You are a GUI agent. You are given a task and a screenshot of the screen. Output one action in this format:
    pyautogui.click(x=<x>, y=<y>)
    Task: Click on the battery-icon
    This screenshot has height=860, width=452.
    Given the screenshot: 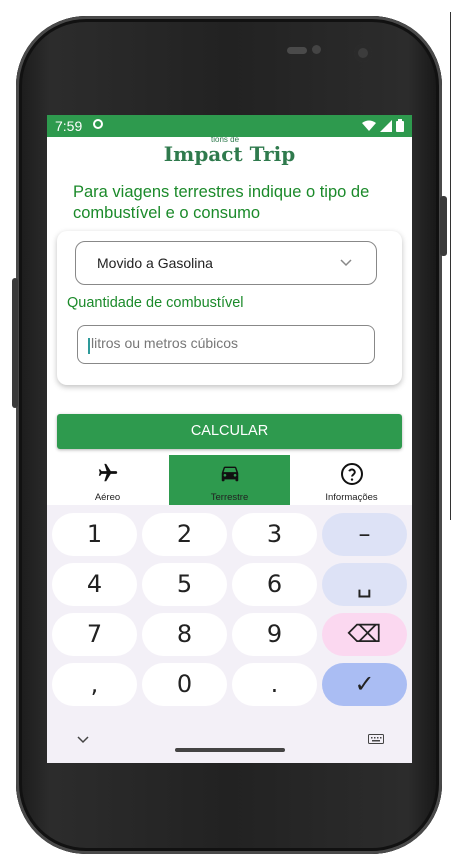 What is the action you would take?
    pyautogui.click(x=400, y=125)
    